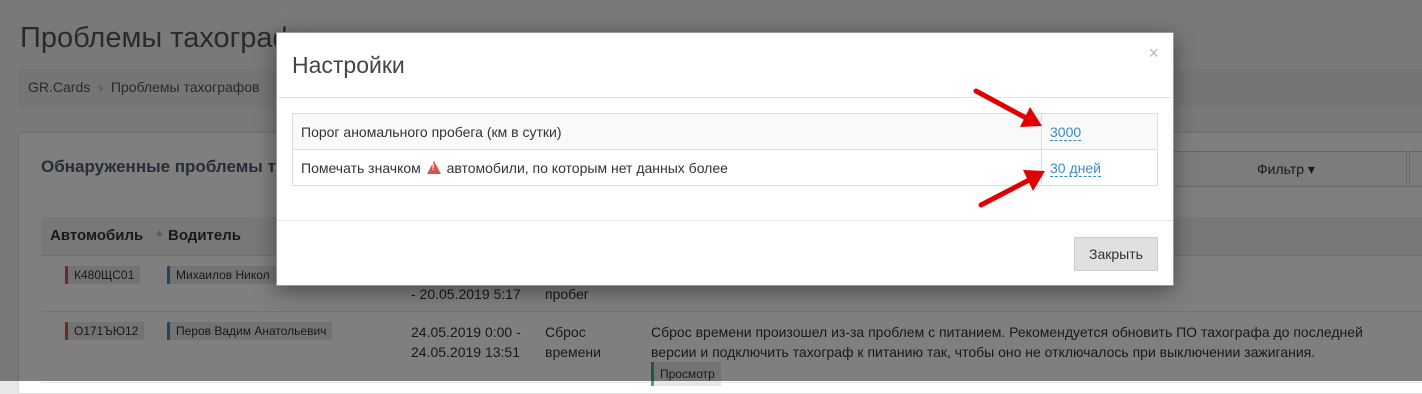 The width and height of the screenshot is (1422, 394). I want to click on nodata-days-link: 30 дней, so click(1075, 168).